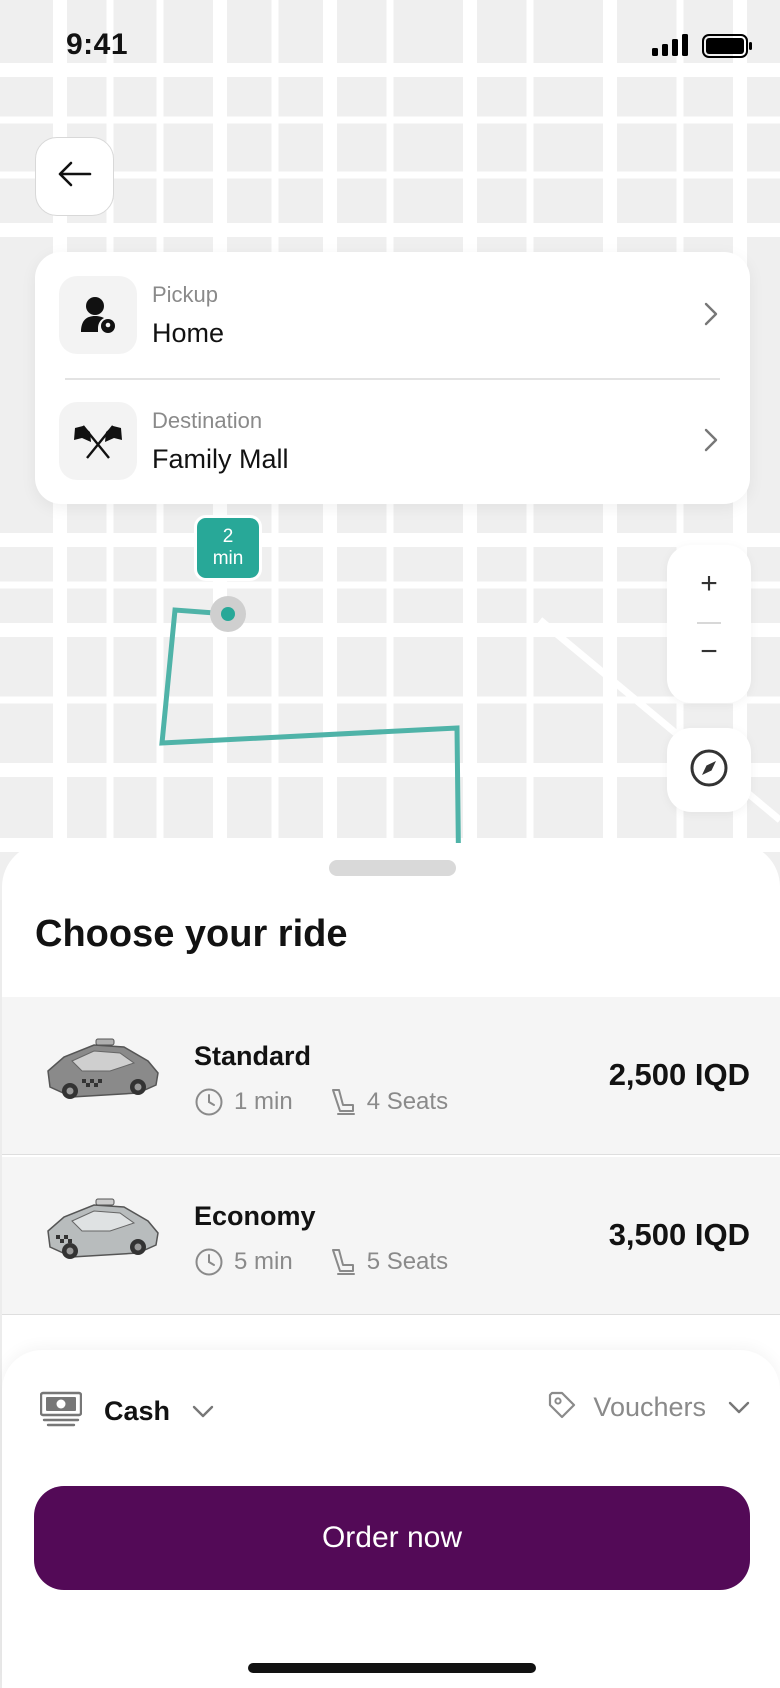 This screenshot has width=780, height=1688. Describe the element at coordinates (185, 294) in the screenshot. I see `pickup-label: Pickup` at that location.